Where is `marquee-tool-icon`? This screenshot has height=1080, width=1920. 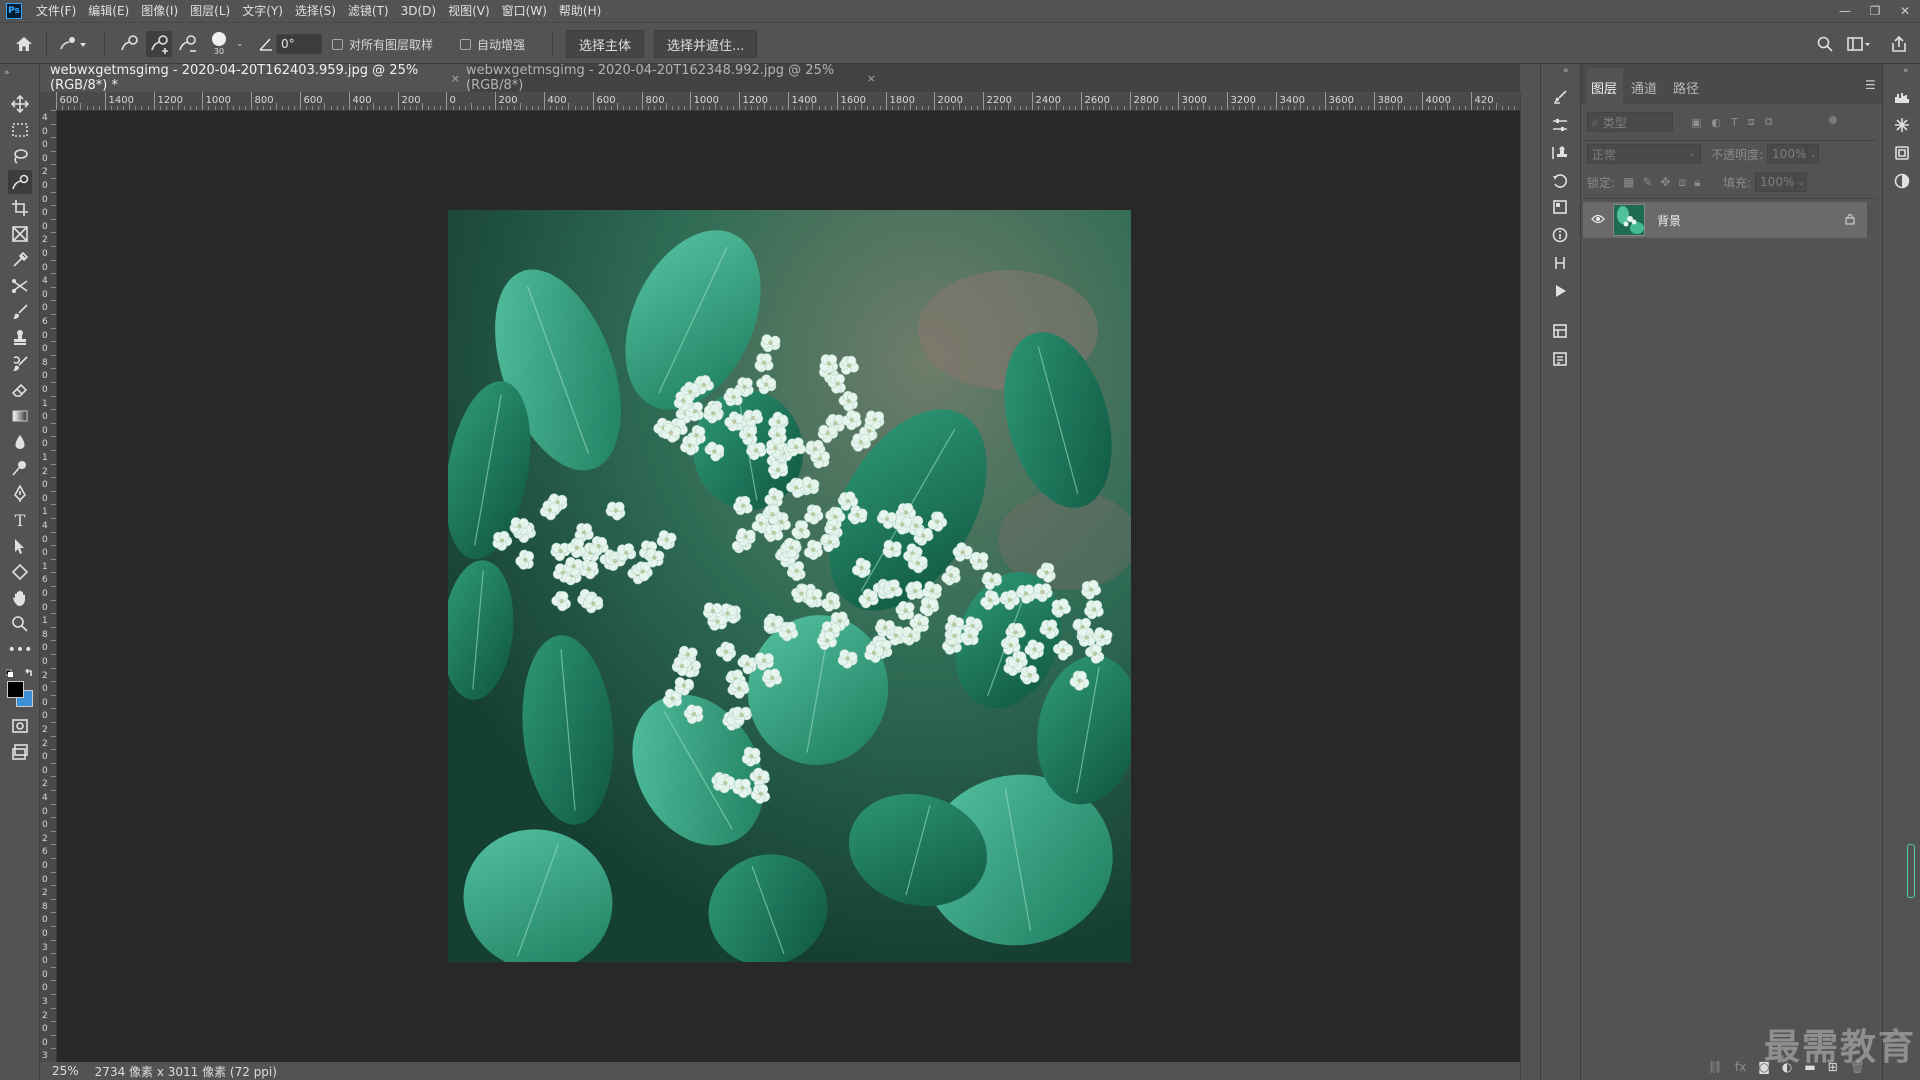 marquee-tool-icon is located at coordinates (20, 130).